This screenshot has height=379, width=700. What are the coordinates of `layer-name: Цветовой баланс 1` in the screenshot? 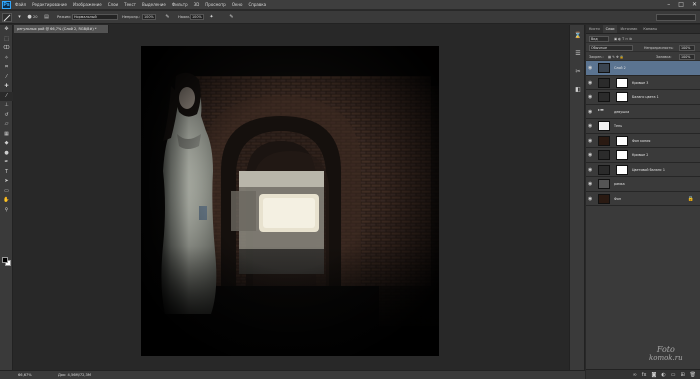 It's located at (648, 169).